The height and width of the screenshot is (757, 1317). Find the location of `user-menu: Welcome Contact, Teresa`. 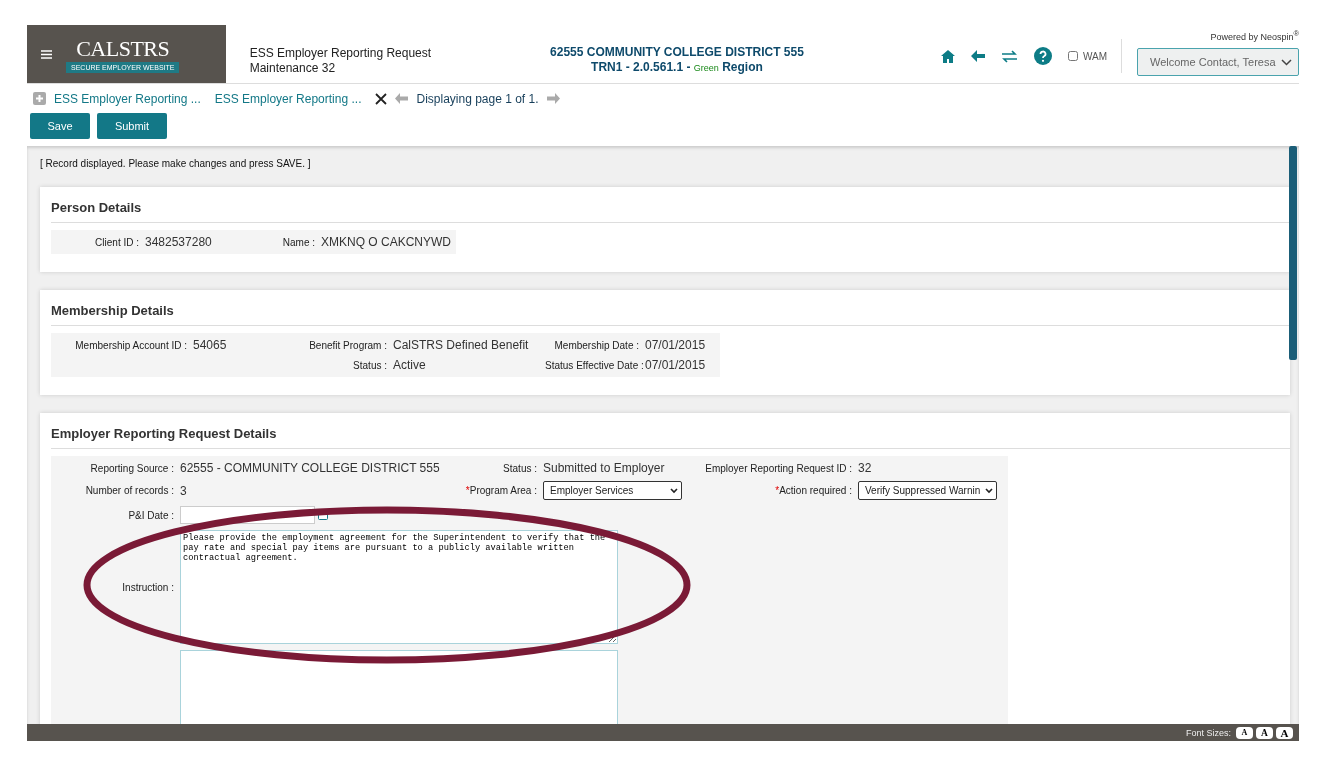

user-menu: Welcome Contact, Teresa is located at coordinates (1218, 62).